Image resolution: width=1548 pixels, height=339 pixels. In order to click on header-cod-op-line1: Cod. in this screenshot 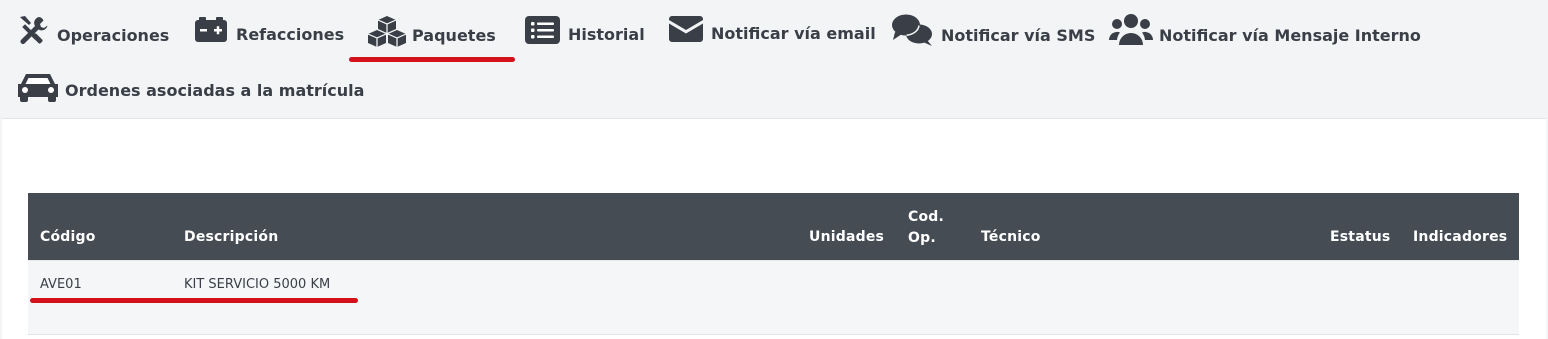, I will do `click(926, 217)`.